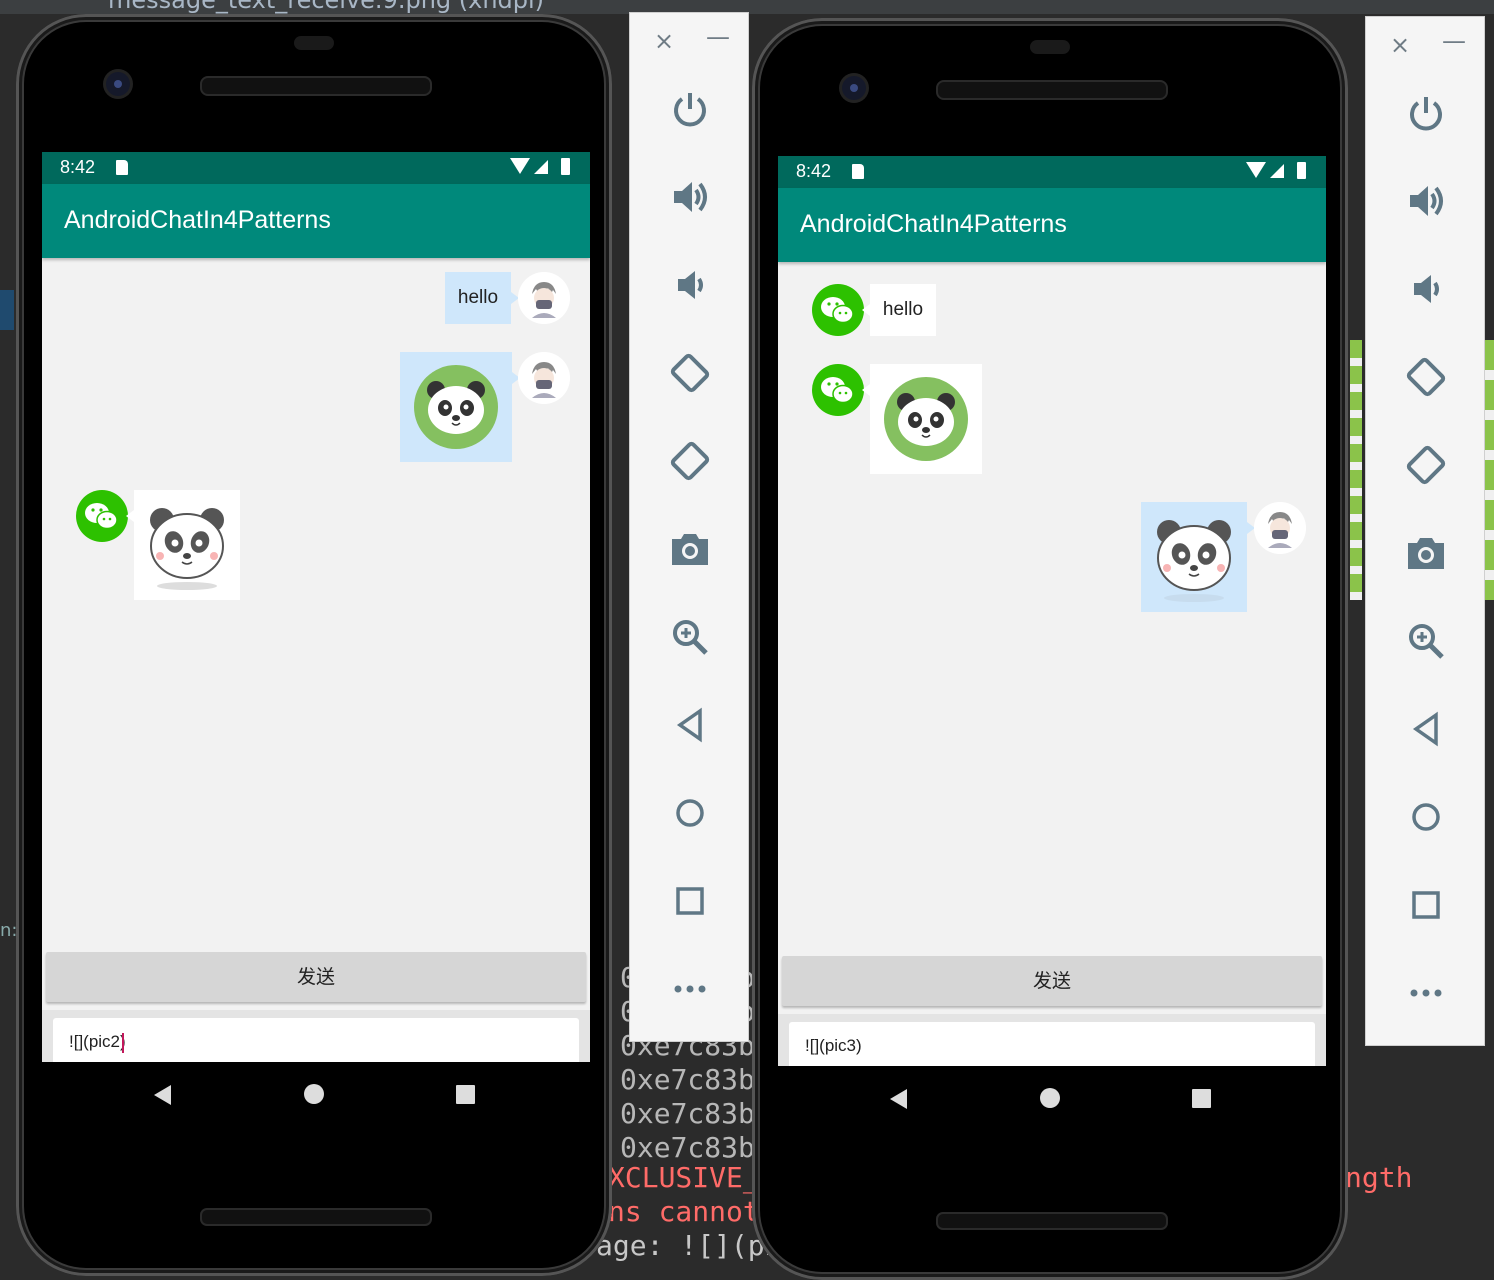 The width and height of the screenshot is (1494, 1280). Describe the element at coordinates (97, 1041) in the screenshot. I see `message-input-value: ![](pic2)` at that location.